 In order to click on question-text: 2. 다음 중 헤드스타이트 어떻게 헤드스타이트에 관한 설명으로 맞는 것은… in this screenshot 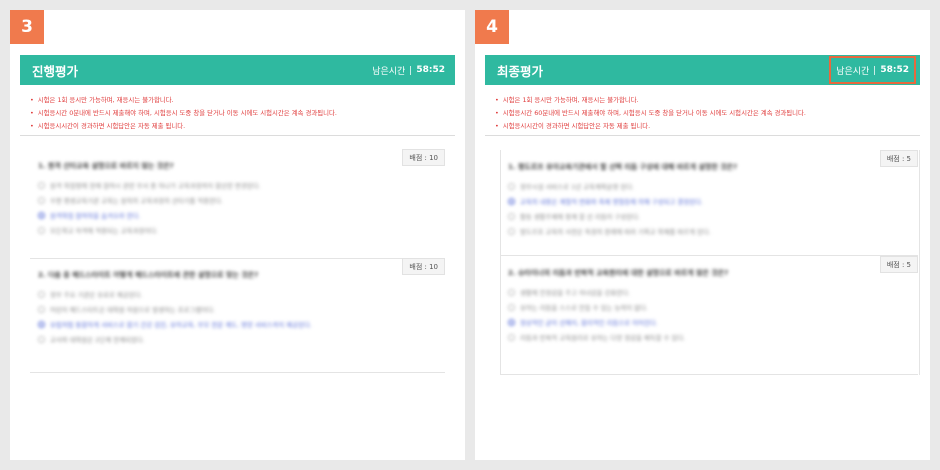, I will do `click(148, 275)`.